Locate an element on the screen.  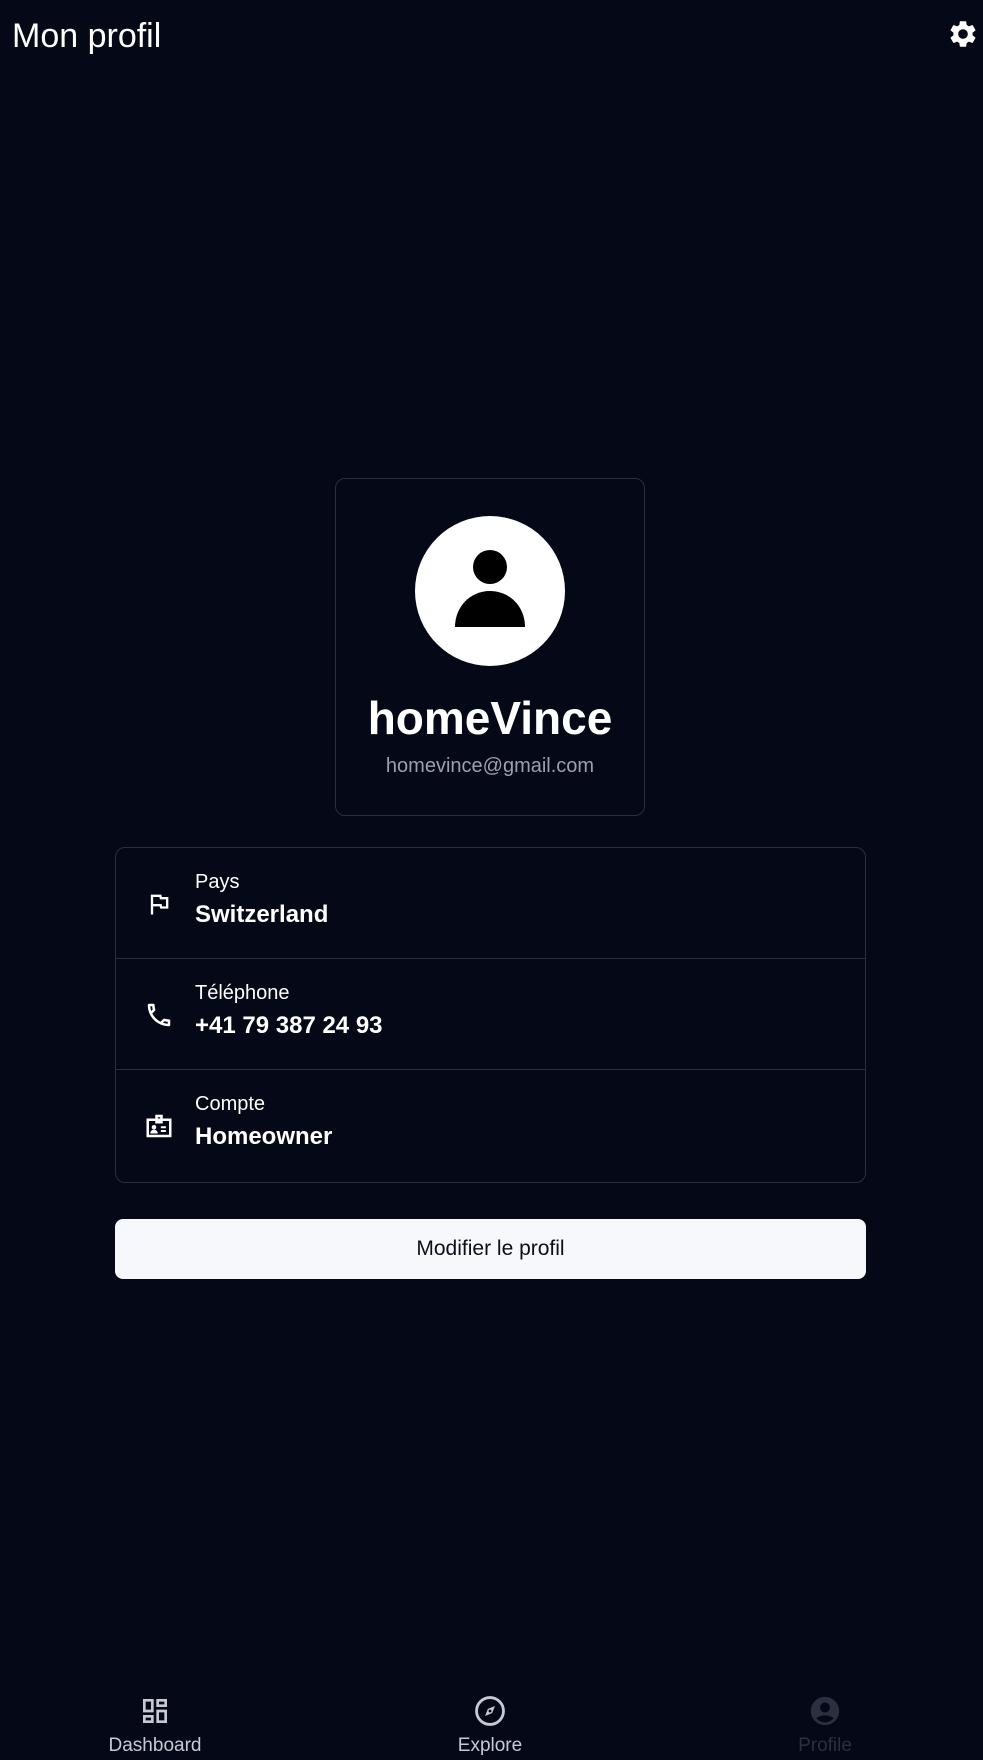
bottom-navigation: Dashboard Explore Profile is located at coordinates (491, 1720).